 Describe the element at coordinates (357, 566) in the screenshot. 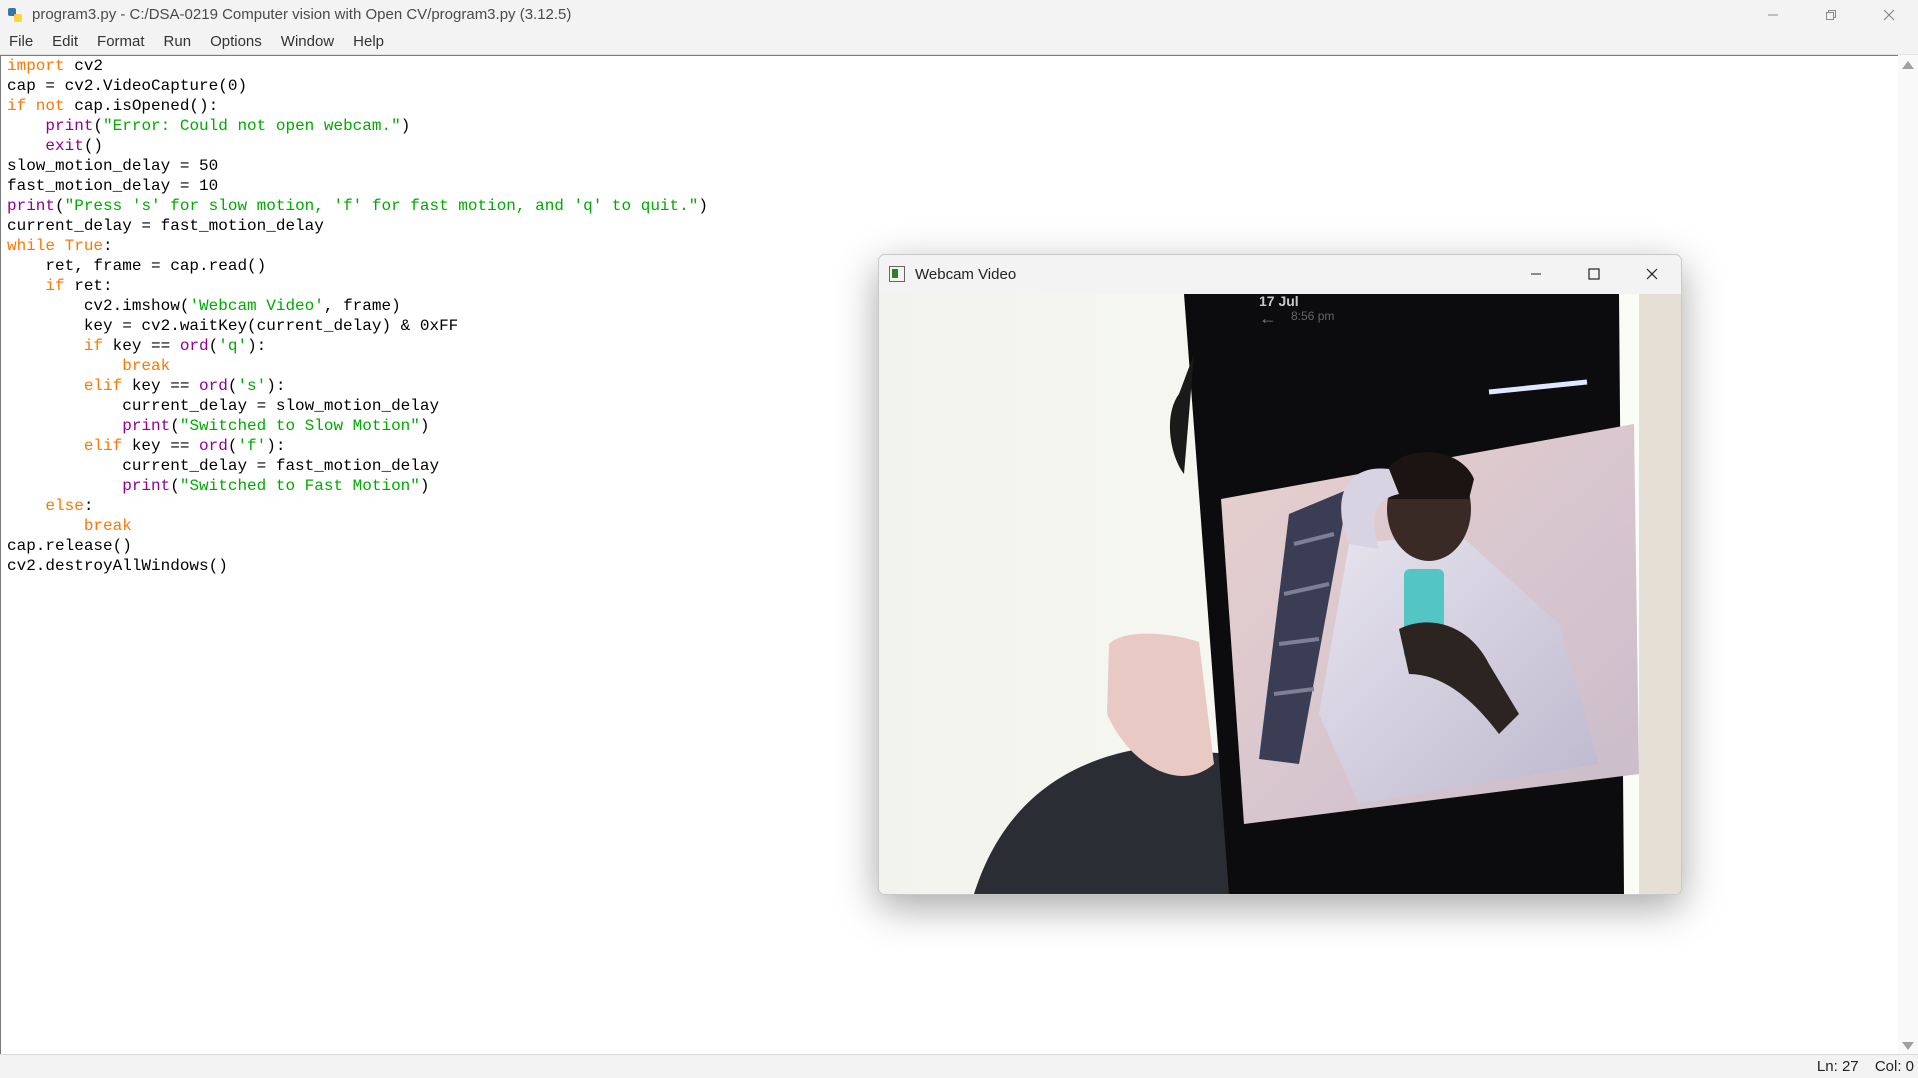

I see `code-line: cv2.destroyAllWindows()` at that location.